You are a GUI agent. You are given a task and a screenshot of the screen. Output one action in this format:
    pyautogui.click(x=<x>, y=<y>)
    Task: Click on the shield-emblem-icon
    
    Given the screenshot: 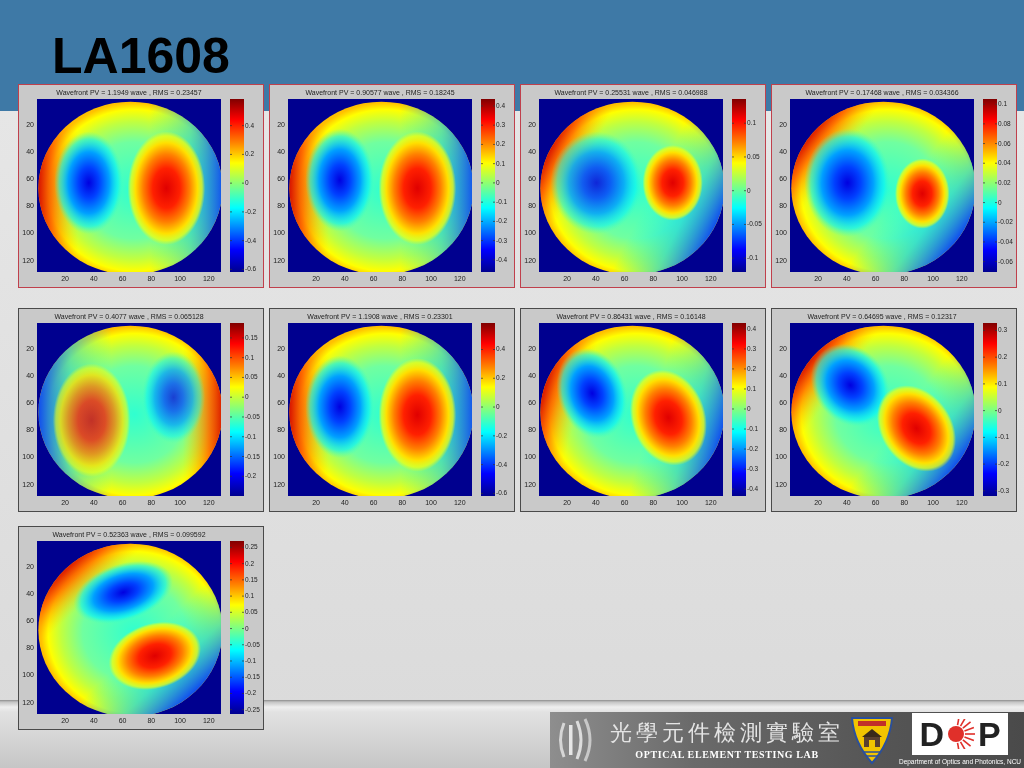 What is the action you would take?
    pyautogui.click(x=872, y=740)
    